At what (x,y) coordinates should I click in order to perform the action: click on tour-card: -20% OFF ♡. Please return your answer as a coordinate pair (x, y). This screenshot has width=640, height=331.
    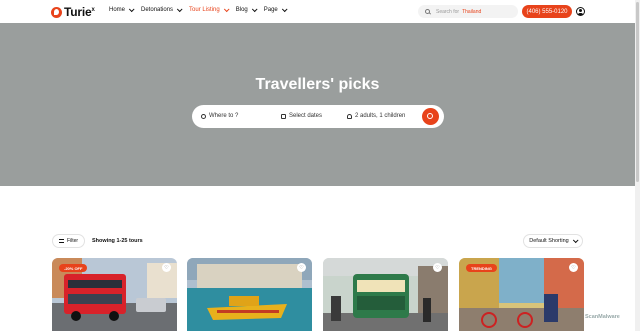
    Looking at the image, I should click on (114, 294).